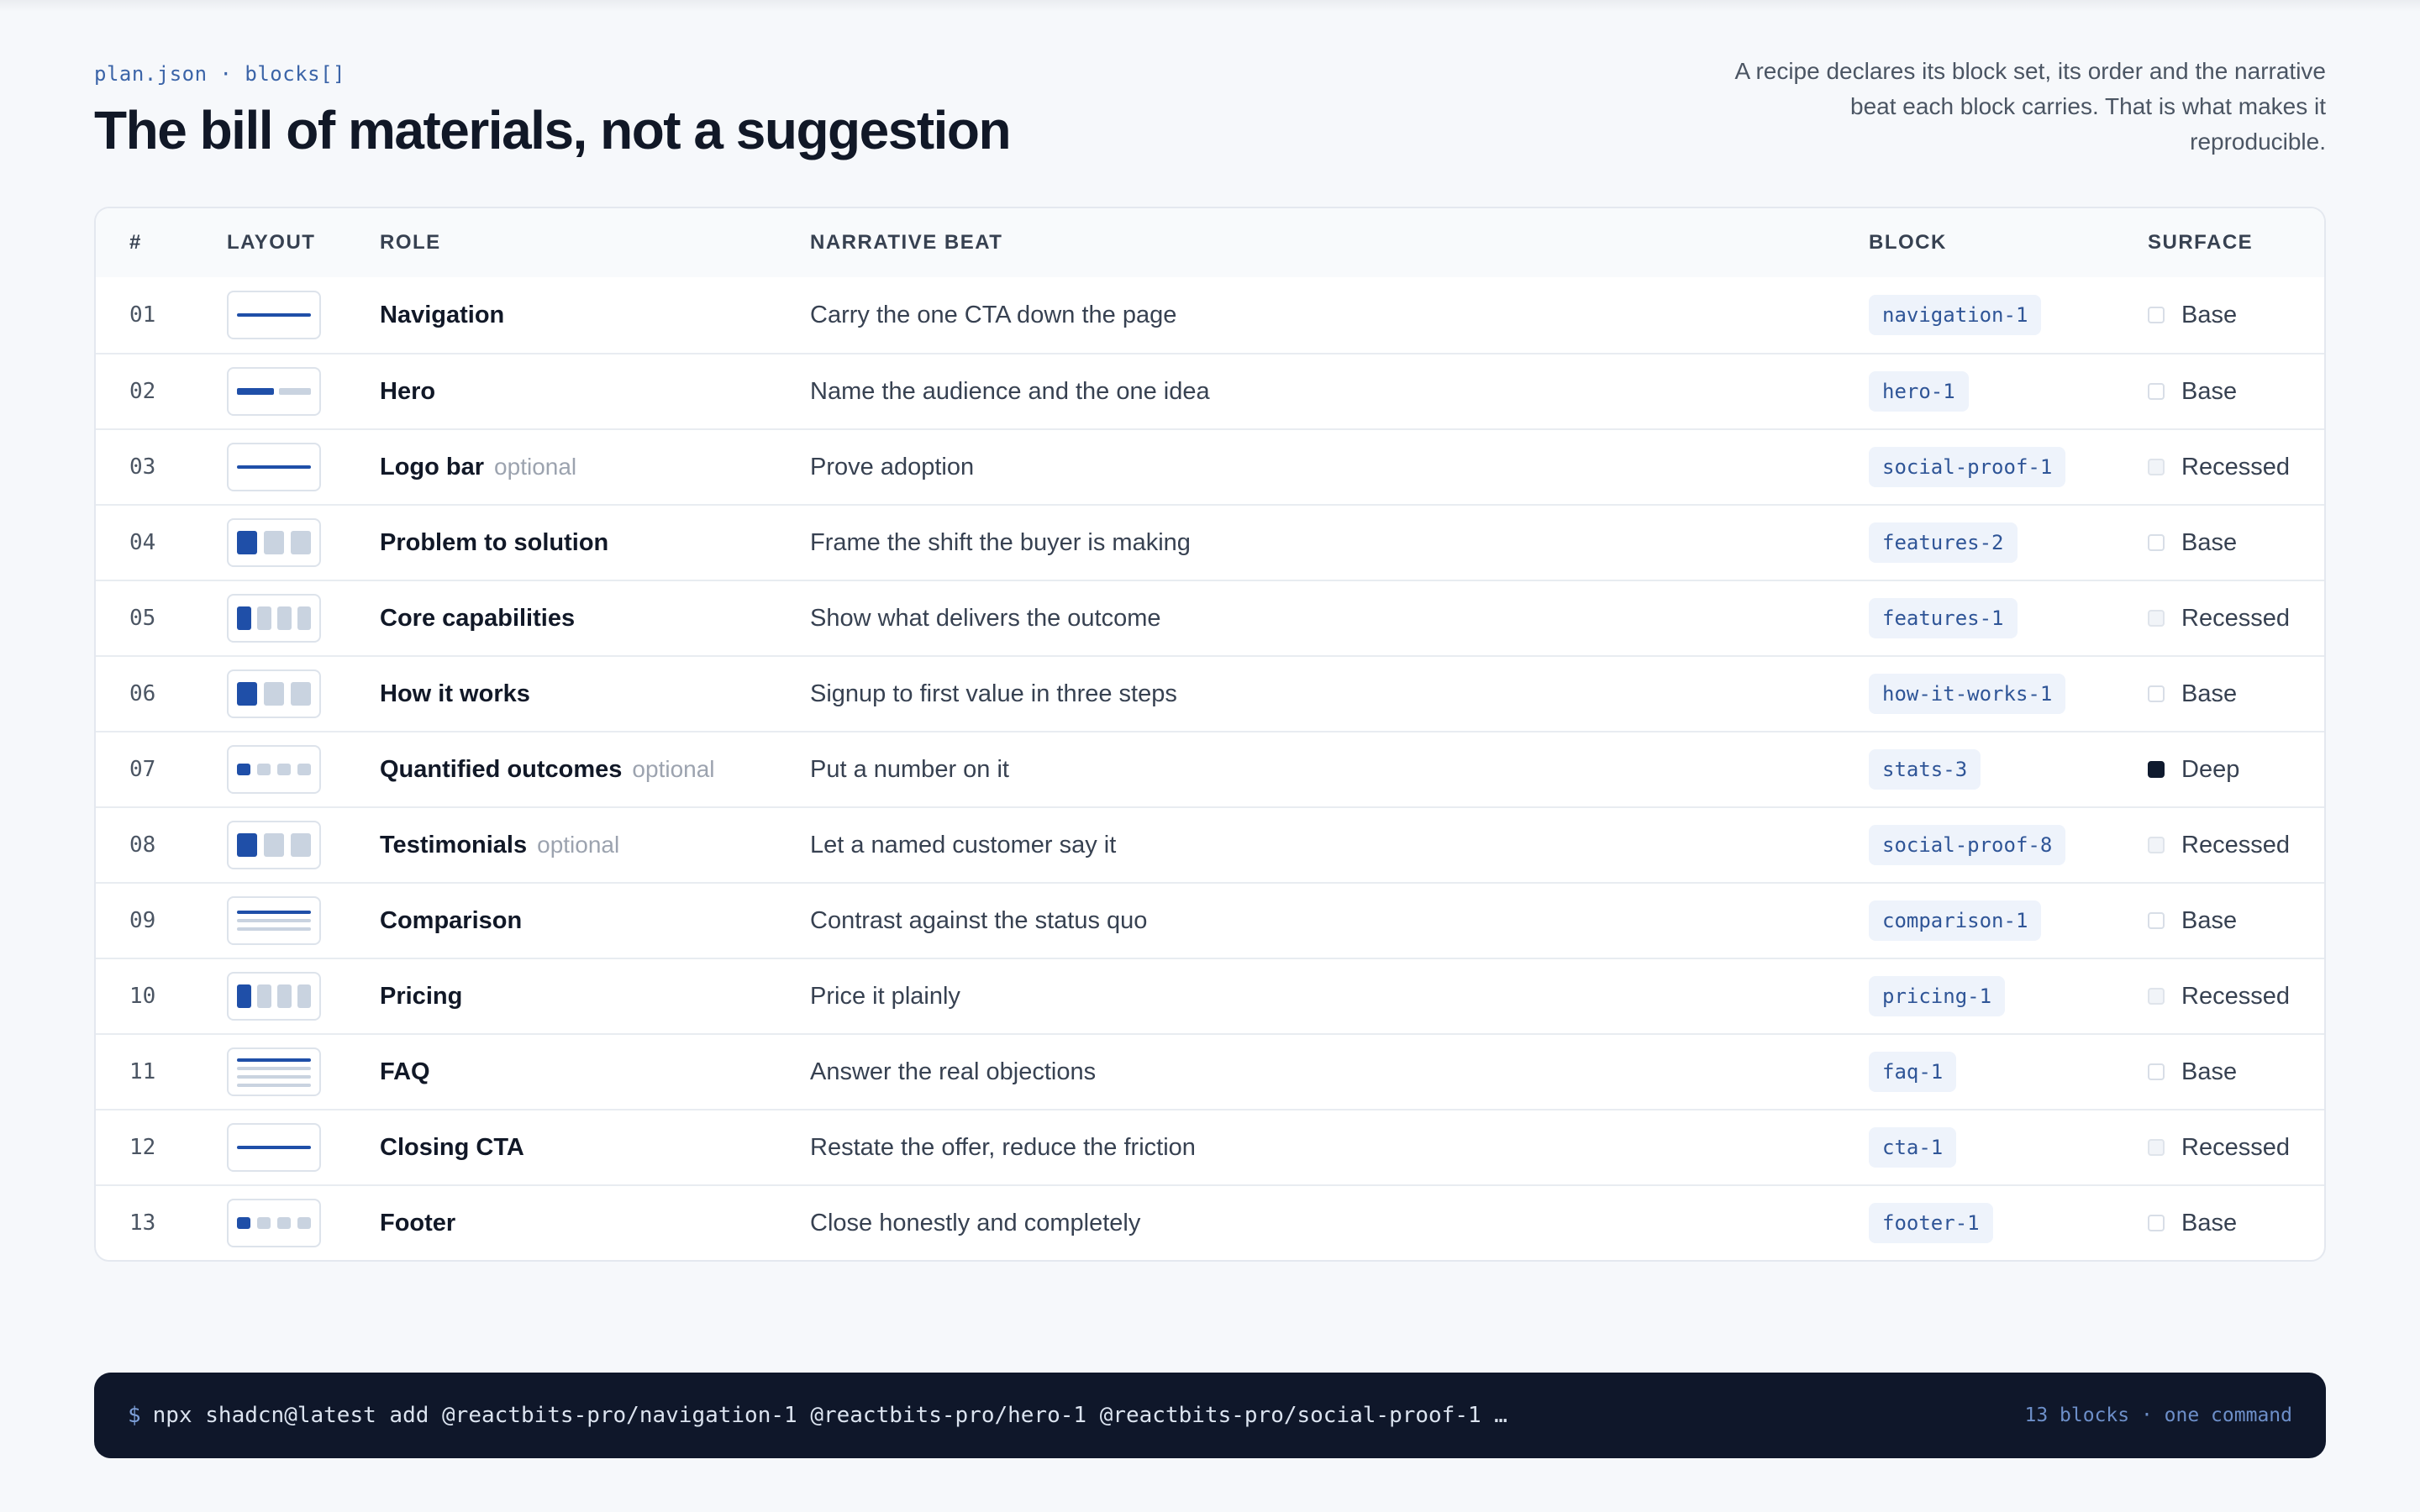 This screenshot has width=2420, height=1512. I want to click on row-number-cell: 10, so click(142, 996).